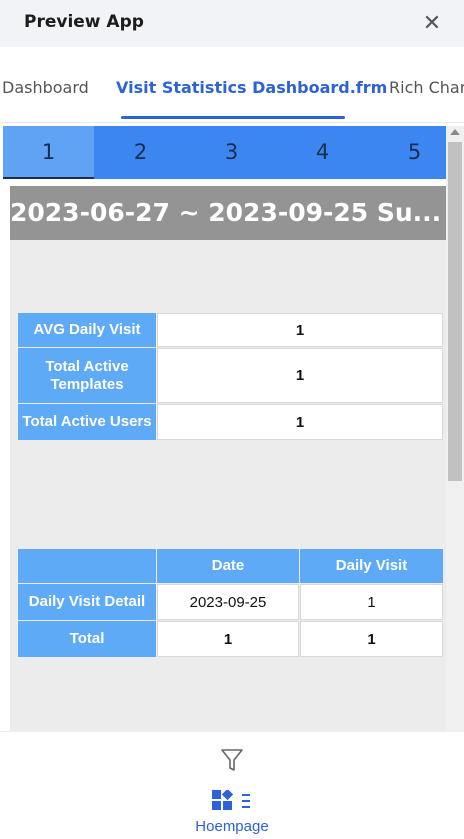  I want to click on detail-row-visit: 1, so click(371, 602).